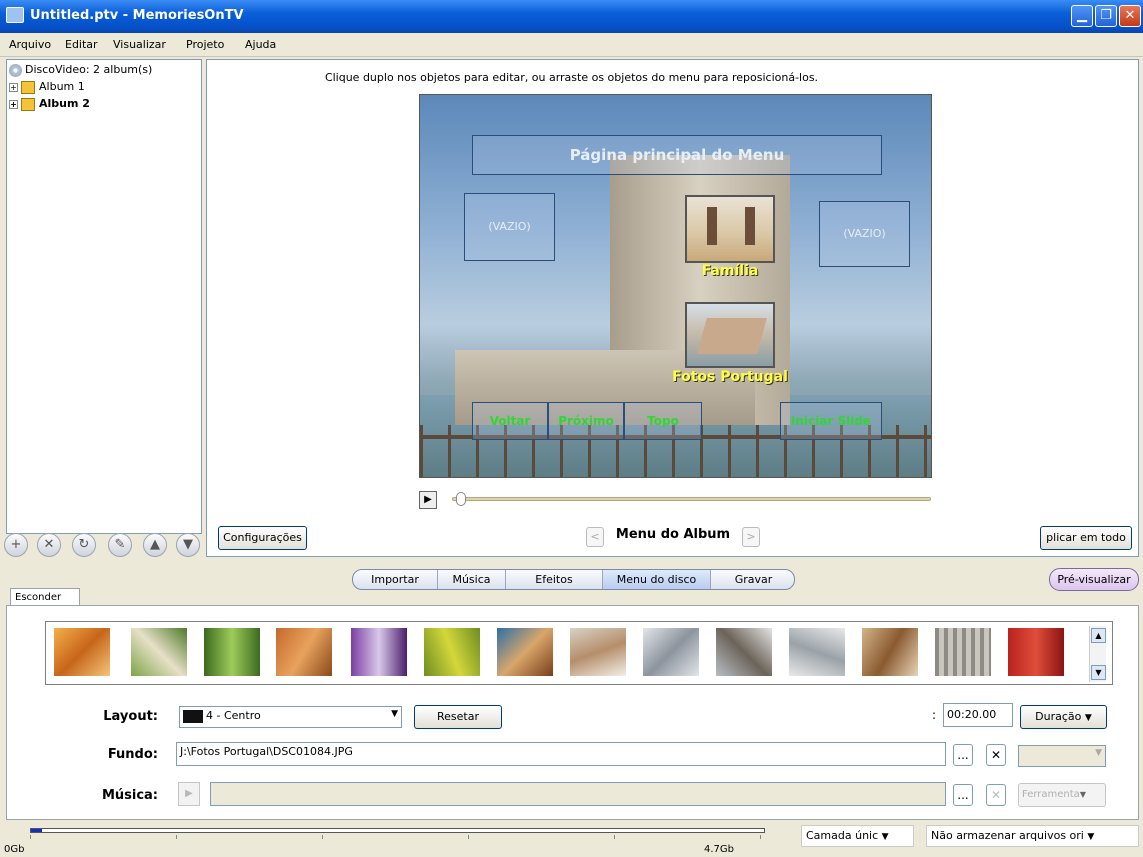  I want to click on capacity-bar, so click(397, 830).